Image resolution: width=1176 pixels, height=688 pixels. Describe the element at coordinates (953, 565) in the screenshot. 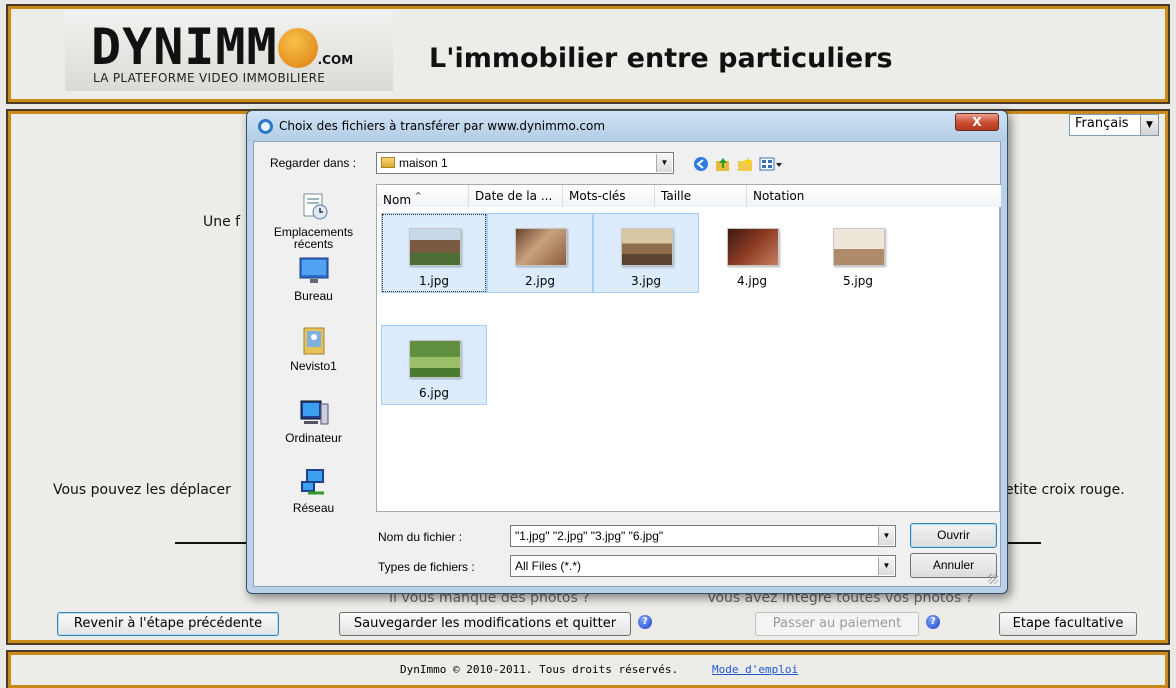

I see `cancel-button: Annuler` at that location.